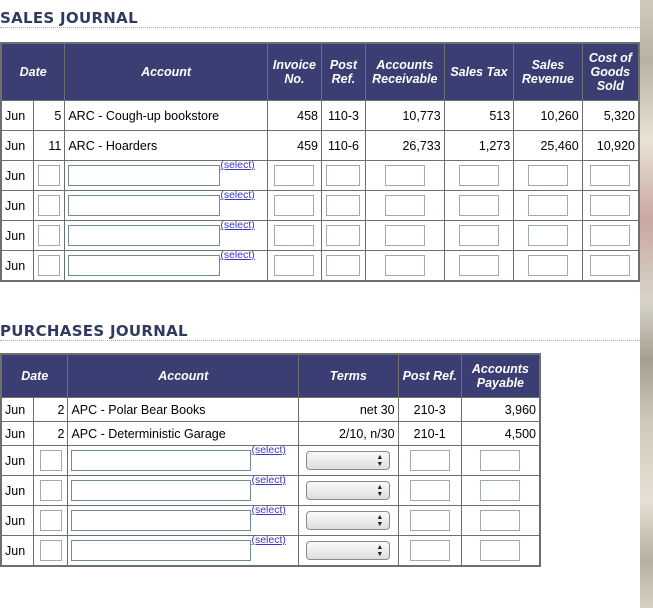 The width and height of the screenshot is (653, 608). Describe the element at coordinates (429, 409) in the screenshot. I see `post-ref-cell: 210-3` at that location.